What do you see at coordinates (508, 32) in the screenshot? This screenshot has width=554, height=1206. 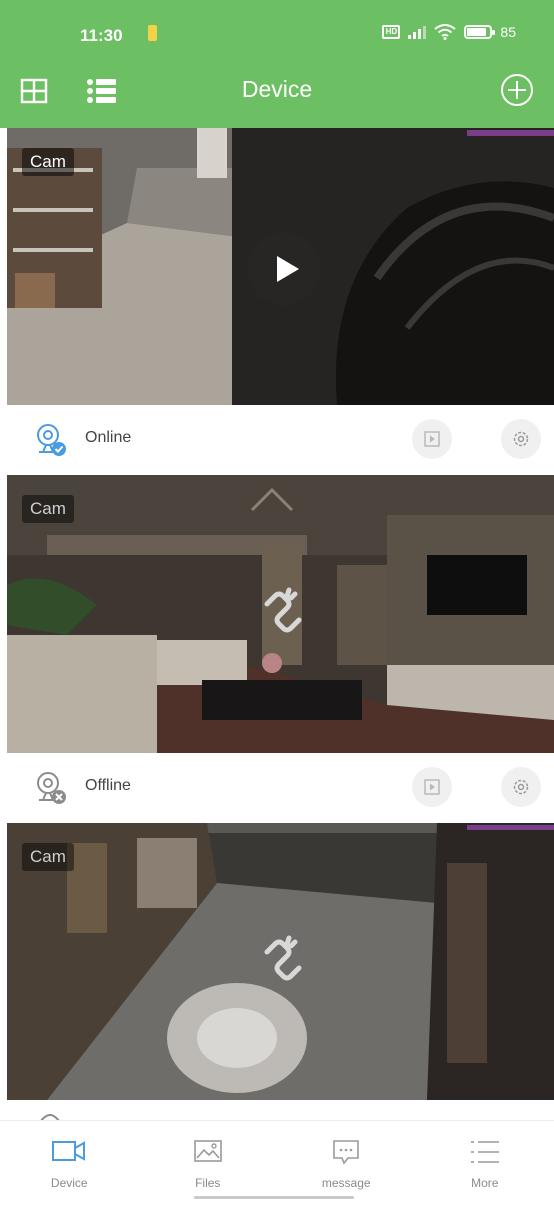 I see `battery-percent: 85` at bounding box center [508, 32].